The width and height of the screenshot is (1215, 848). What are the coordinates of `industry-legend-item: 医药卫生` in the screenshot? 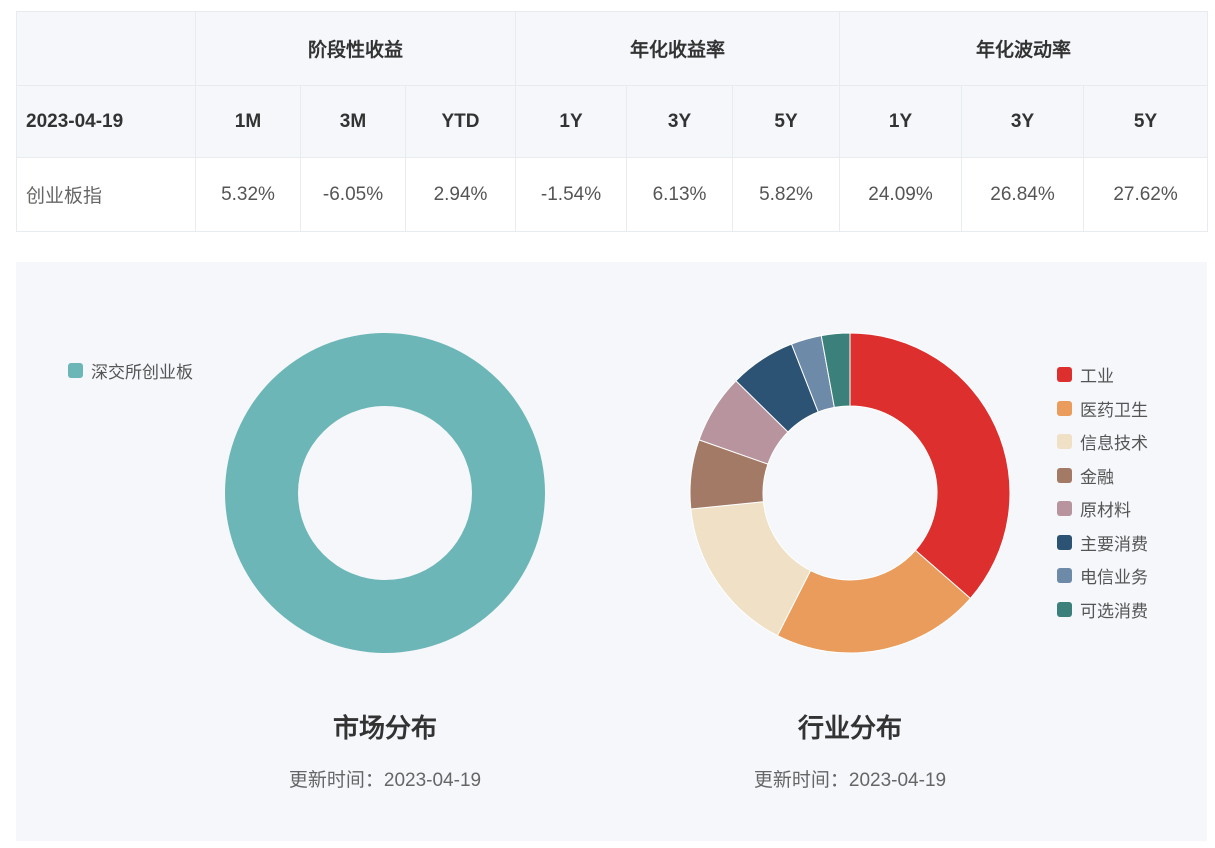 It's located at (1102, 409).